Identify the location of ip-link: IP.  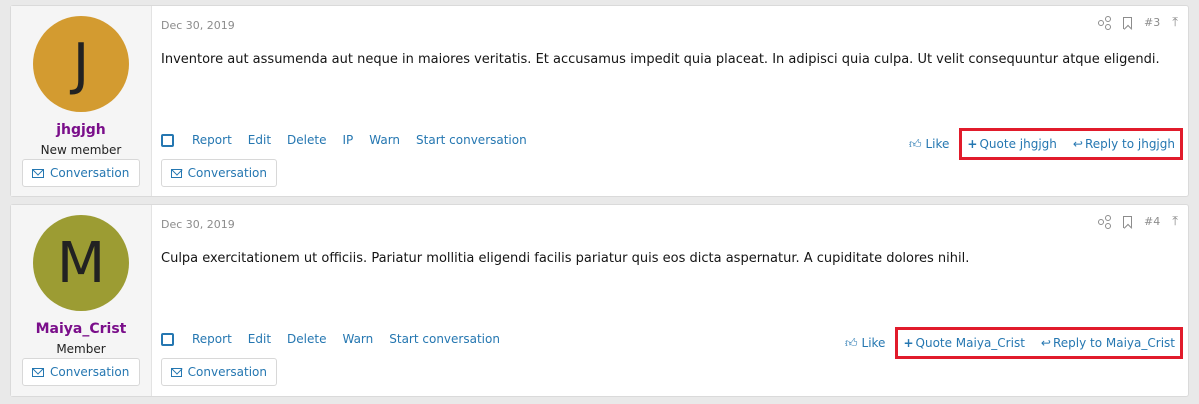
(347, 140).